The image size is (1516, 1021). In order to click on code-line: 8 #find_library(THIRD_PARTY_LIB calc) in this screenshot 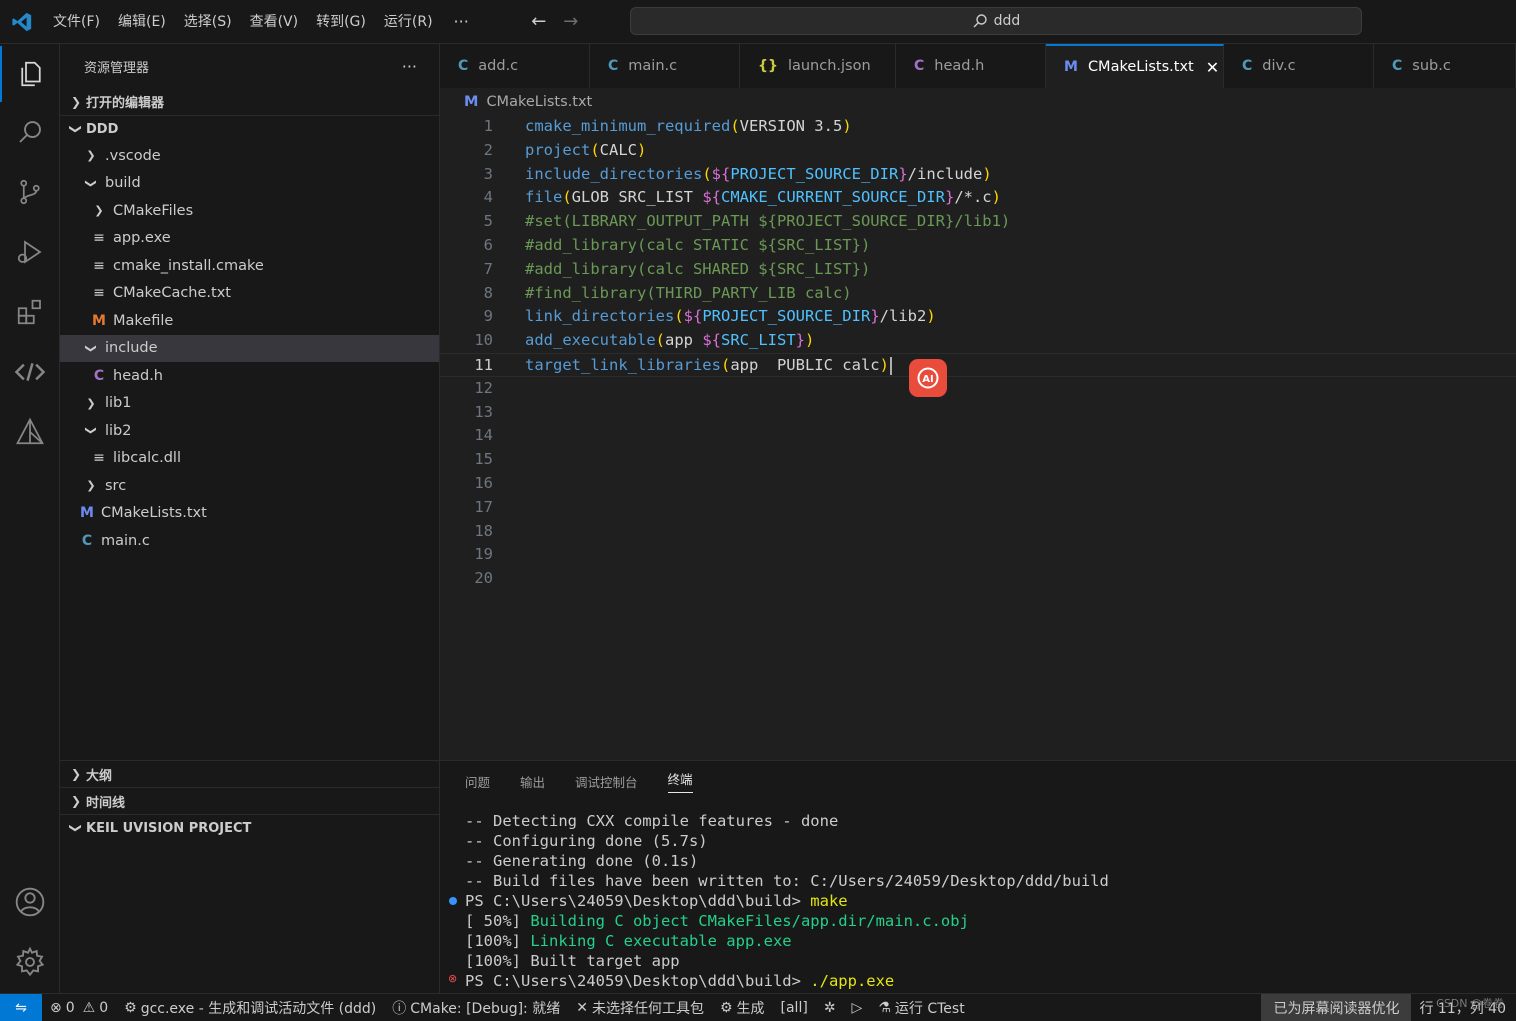, I will do `click(978, 294)`.